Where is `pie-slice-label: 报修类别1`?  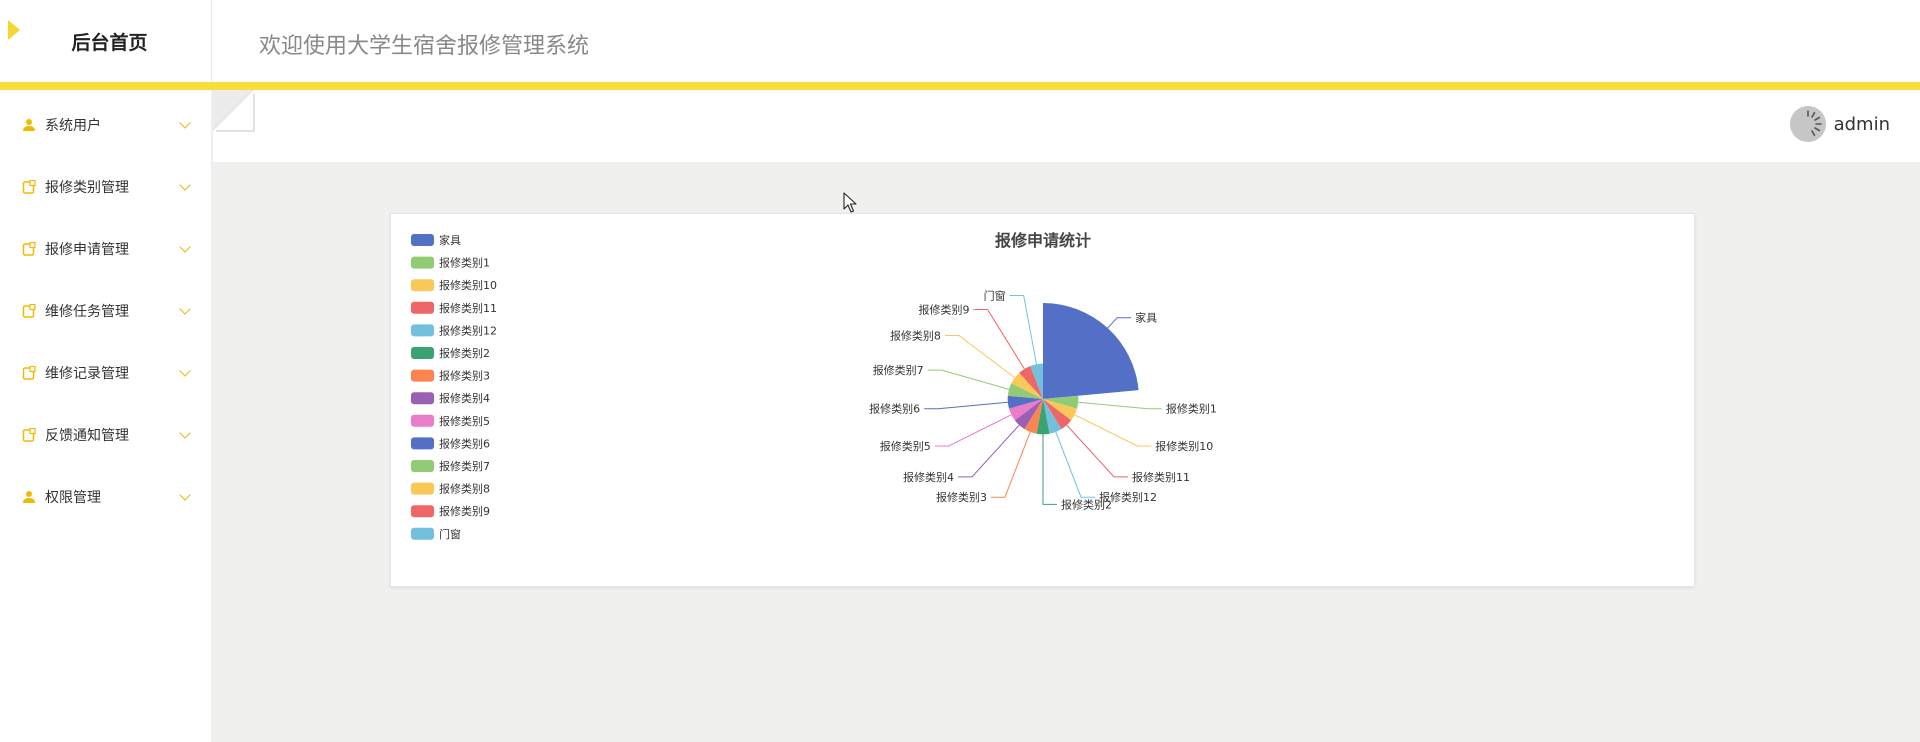
pie-slice-label: 报修类别1 is located at coordinates (1191, 409).